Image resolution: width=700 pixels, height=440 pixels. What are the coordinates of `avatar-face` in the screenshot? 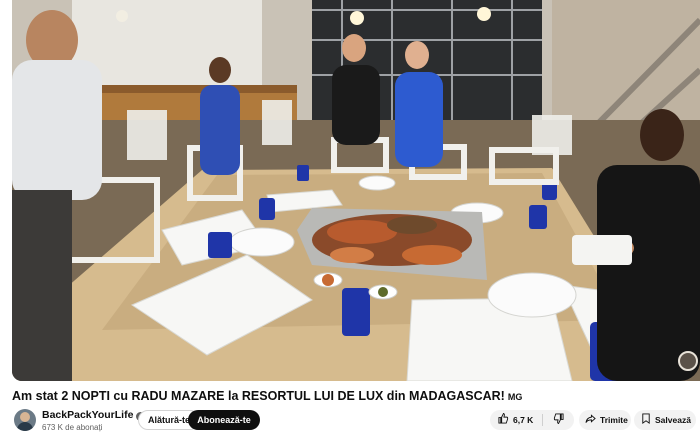 It's located at (25, 417).